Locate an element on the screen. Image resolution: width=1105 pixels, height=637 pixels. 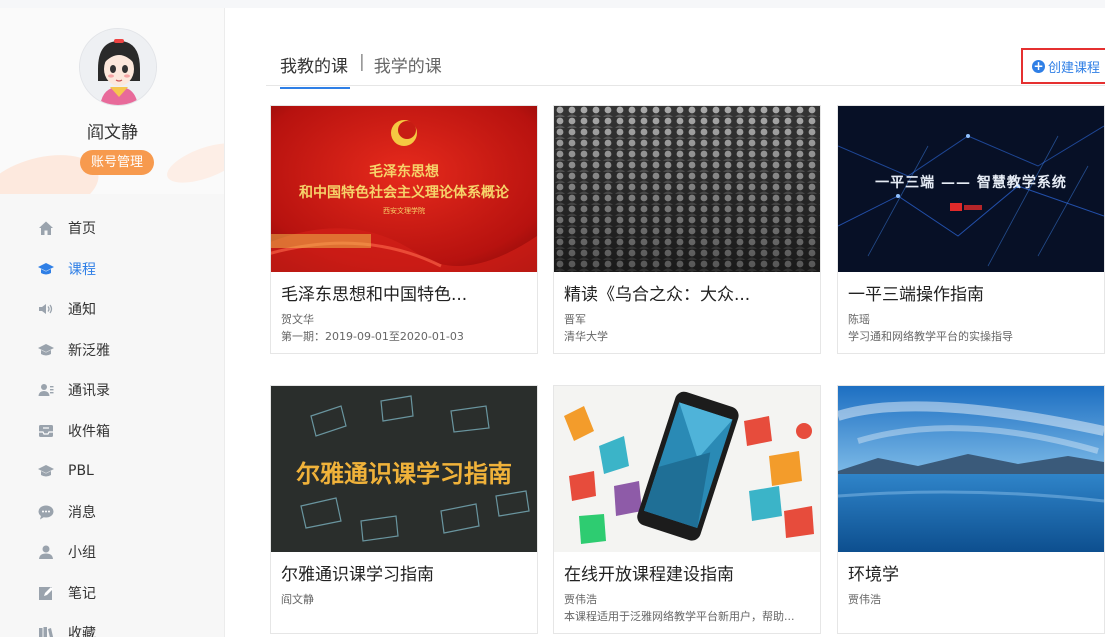
avatar-illustration is located at coordinates (118, 67).